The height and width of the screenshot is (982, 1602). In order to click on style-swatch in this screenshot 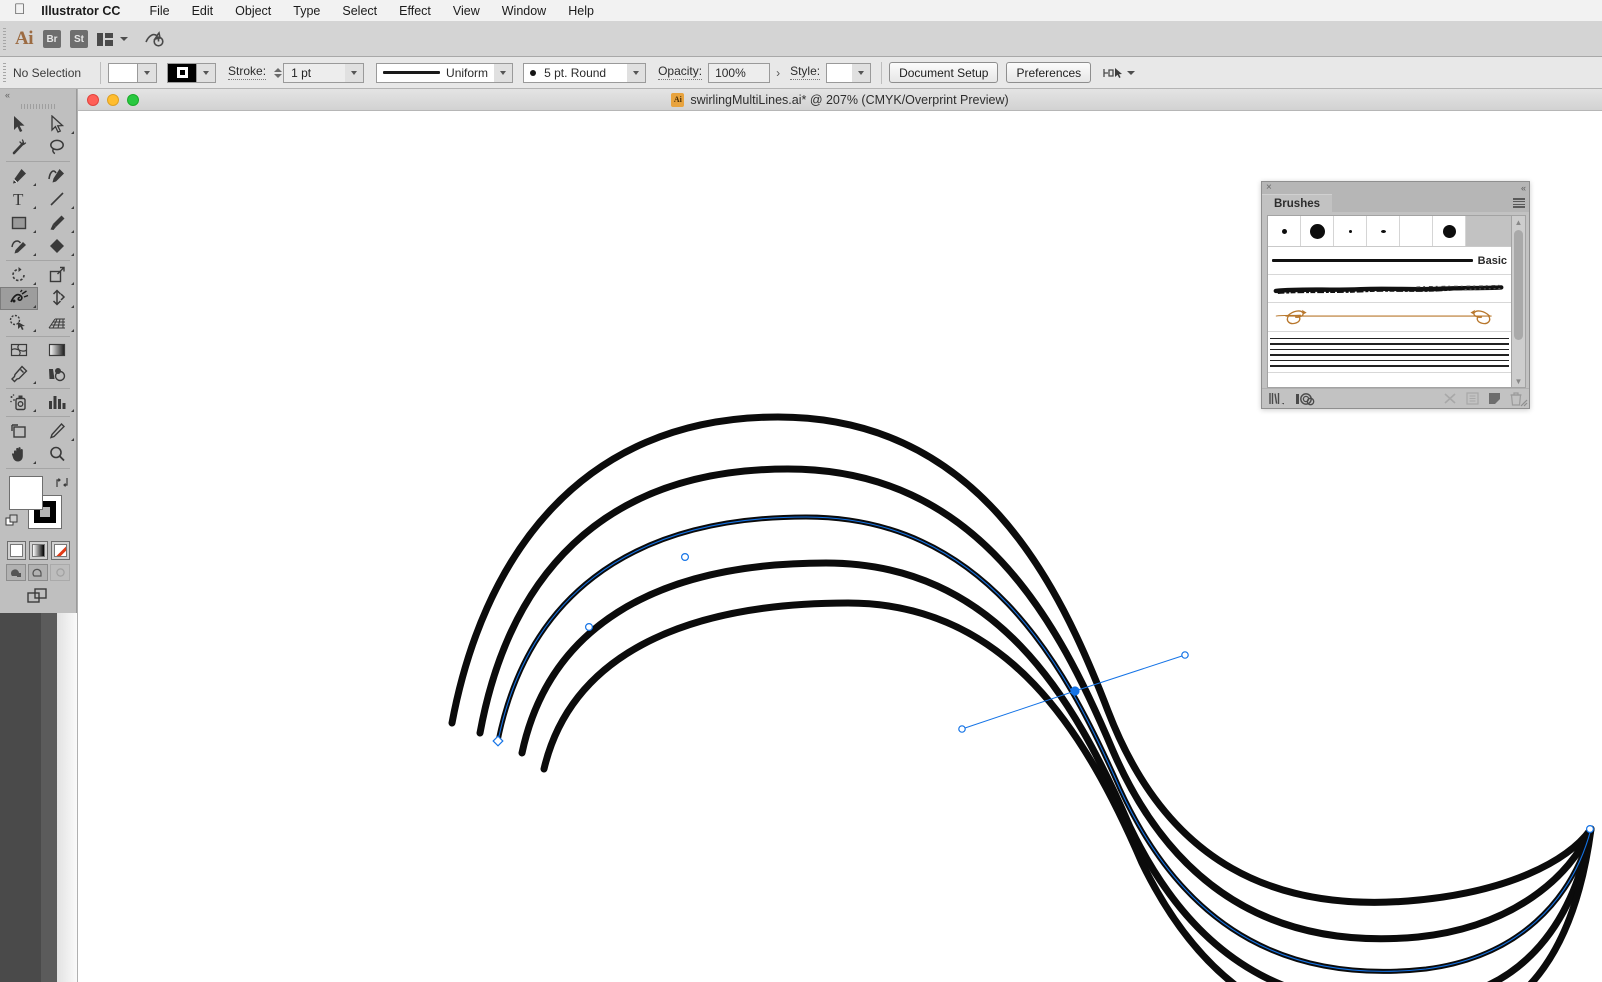, I will do `click(839, 72)`.